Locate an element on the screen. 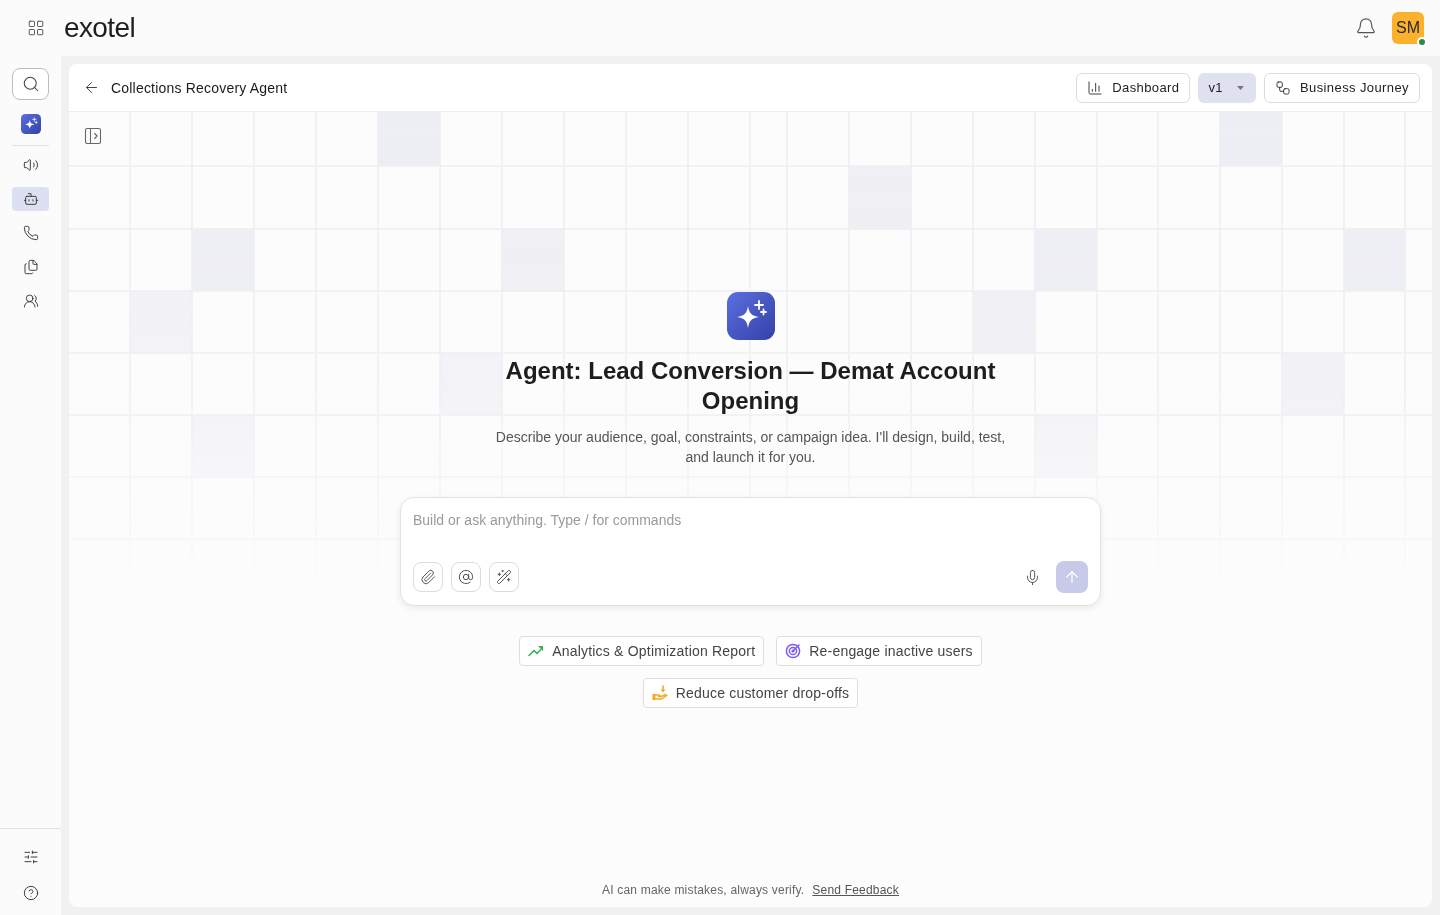 The width and height of the screenshot is (1440, 915). version-dropdown: v1 is located at coordinates (1227, 87).